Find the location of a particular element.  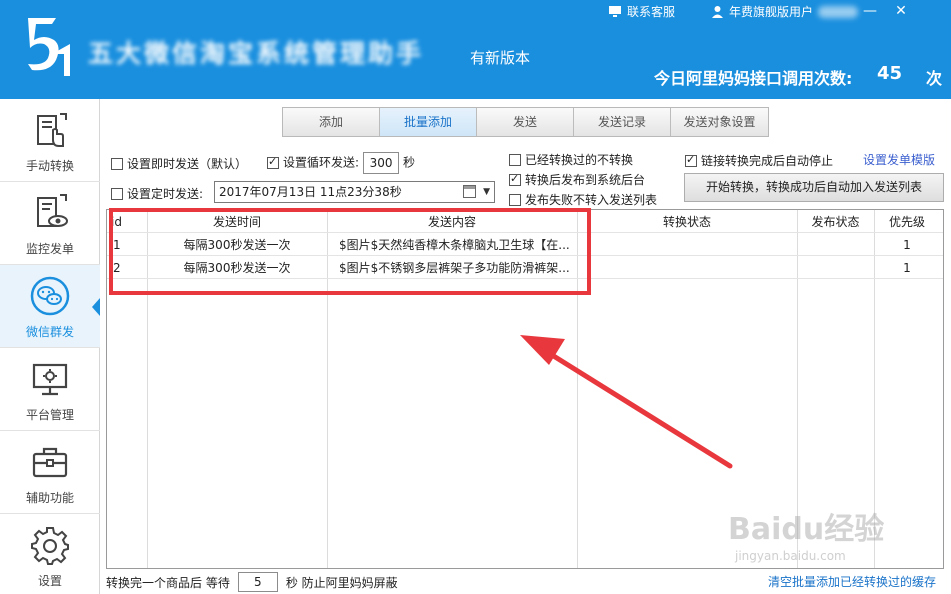

user-icon is located at coordinates (717, 12).